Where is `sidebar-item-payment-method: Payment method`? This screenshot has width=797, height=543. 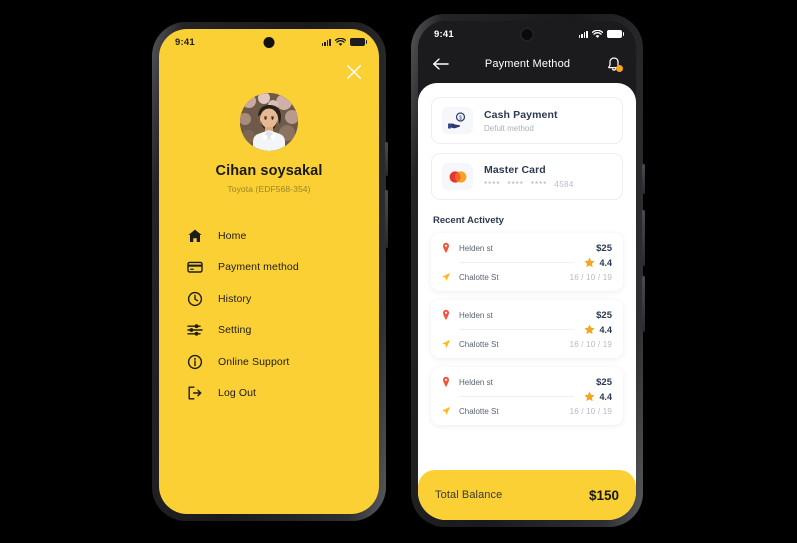
sidebar-item-payment-method: Payment method is located at coordinates (282, 268).